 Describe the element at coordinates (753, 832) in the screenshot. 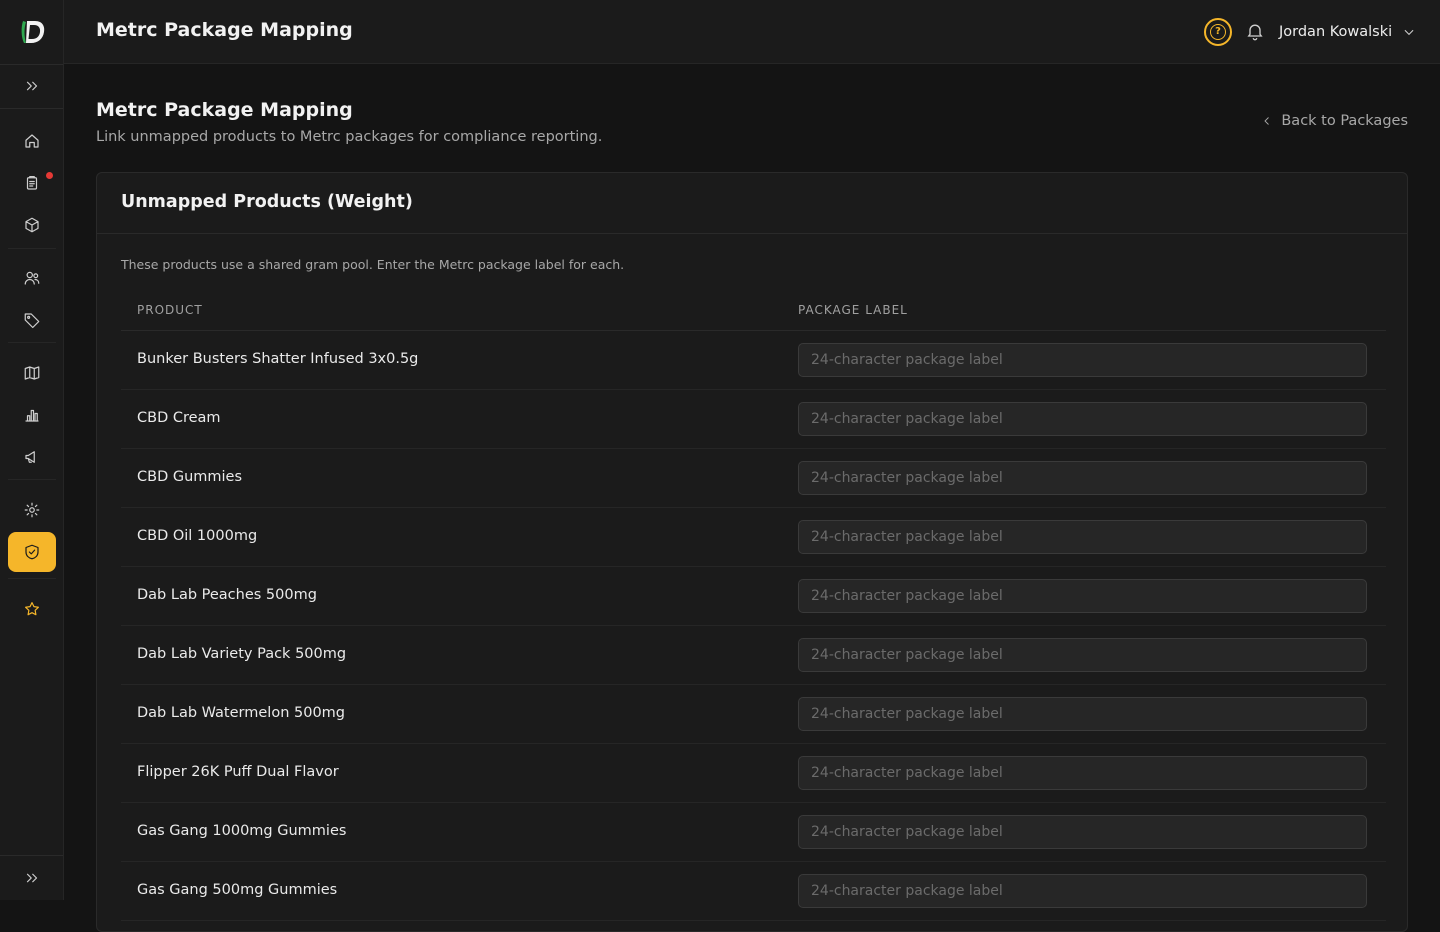

I see `table-row: Gas Gang 1000mg Gummies` at that location.